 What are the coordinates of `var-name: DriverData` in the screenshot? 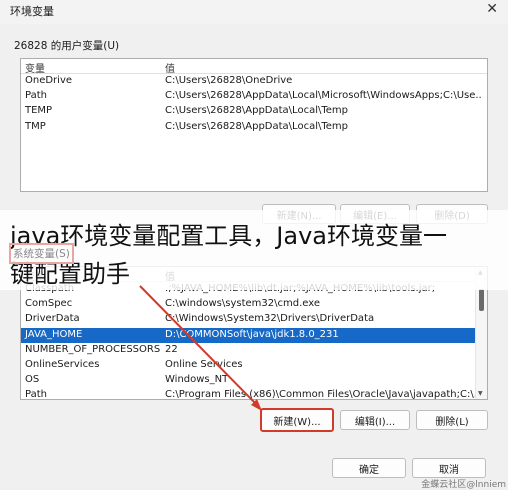 It's located at (52, 319).